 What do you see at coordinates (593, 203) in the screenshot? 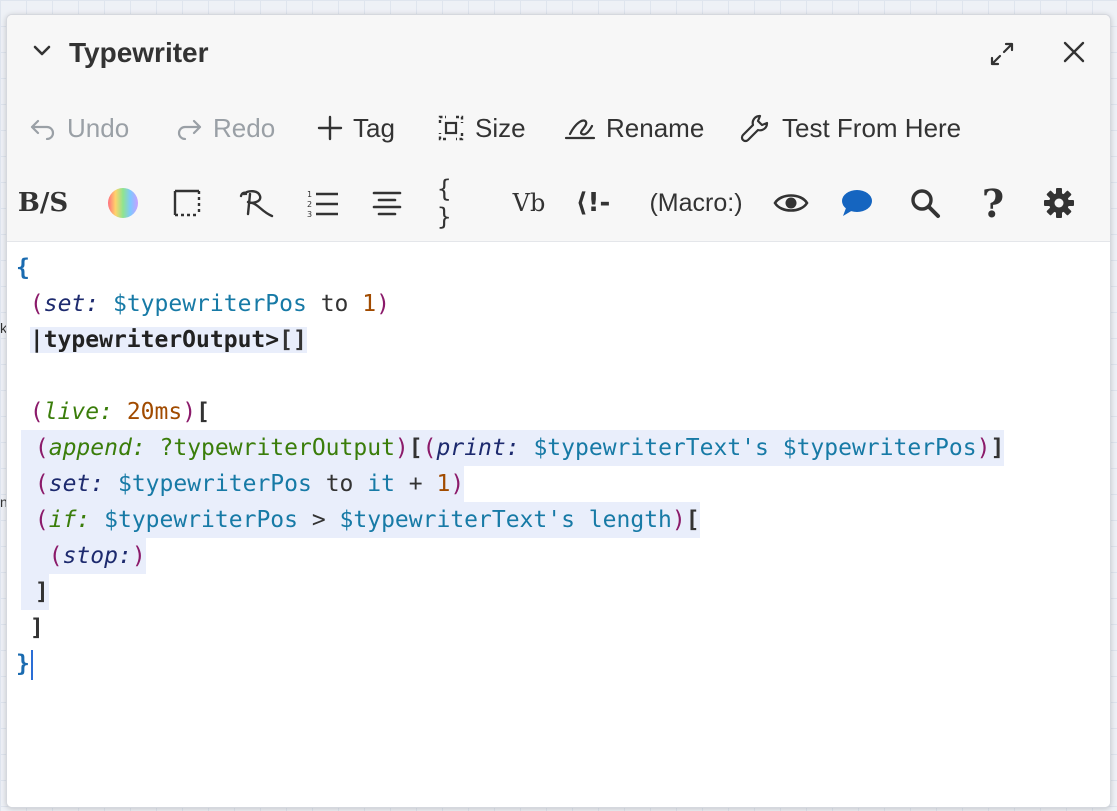
I see `comment-button: ⟨!-` at bounding box center [593, 203].